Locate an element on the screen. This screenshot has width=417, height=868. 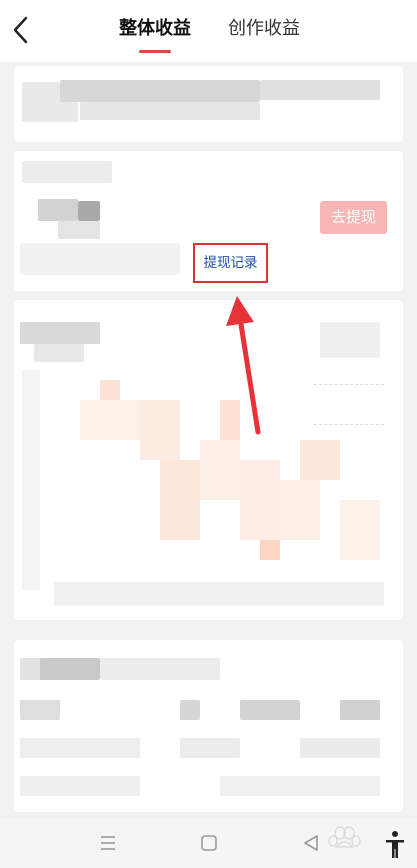
active-tab-indicator is located at coordinates (155, 51).